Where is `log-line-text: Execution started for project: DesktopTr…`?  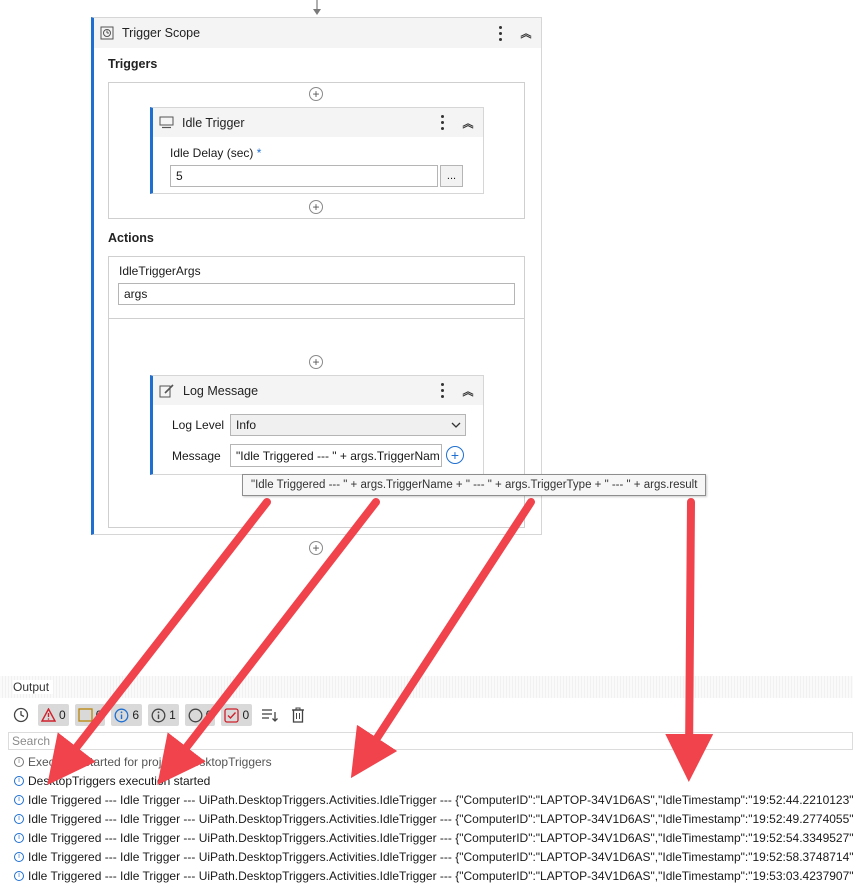 log-line-text: Execution started for project: DesktopTr… is located at coordinates (150, 761).